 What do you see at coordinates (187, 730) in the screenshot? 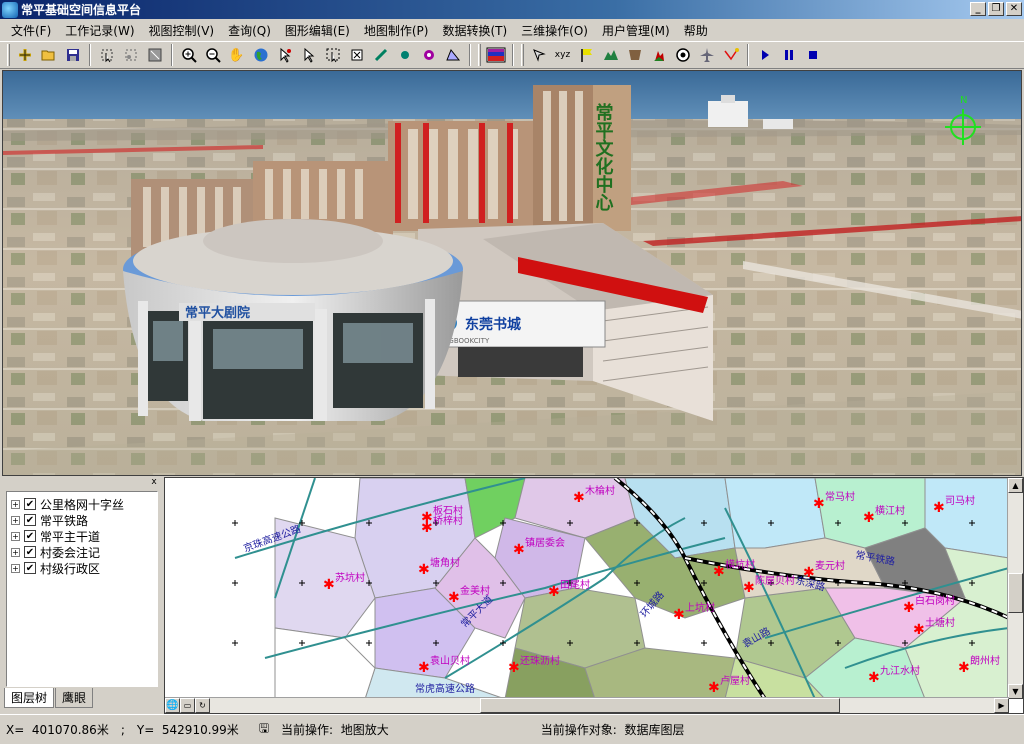
I see `y-coordinate: Y= 542910.99米` at bounding box center [187, 730].